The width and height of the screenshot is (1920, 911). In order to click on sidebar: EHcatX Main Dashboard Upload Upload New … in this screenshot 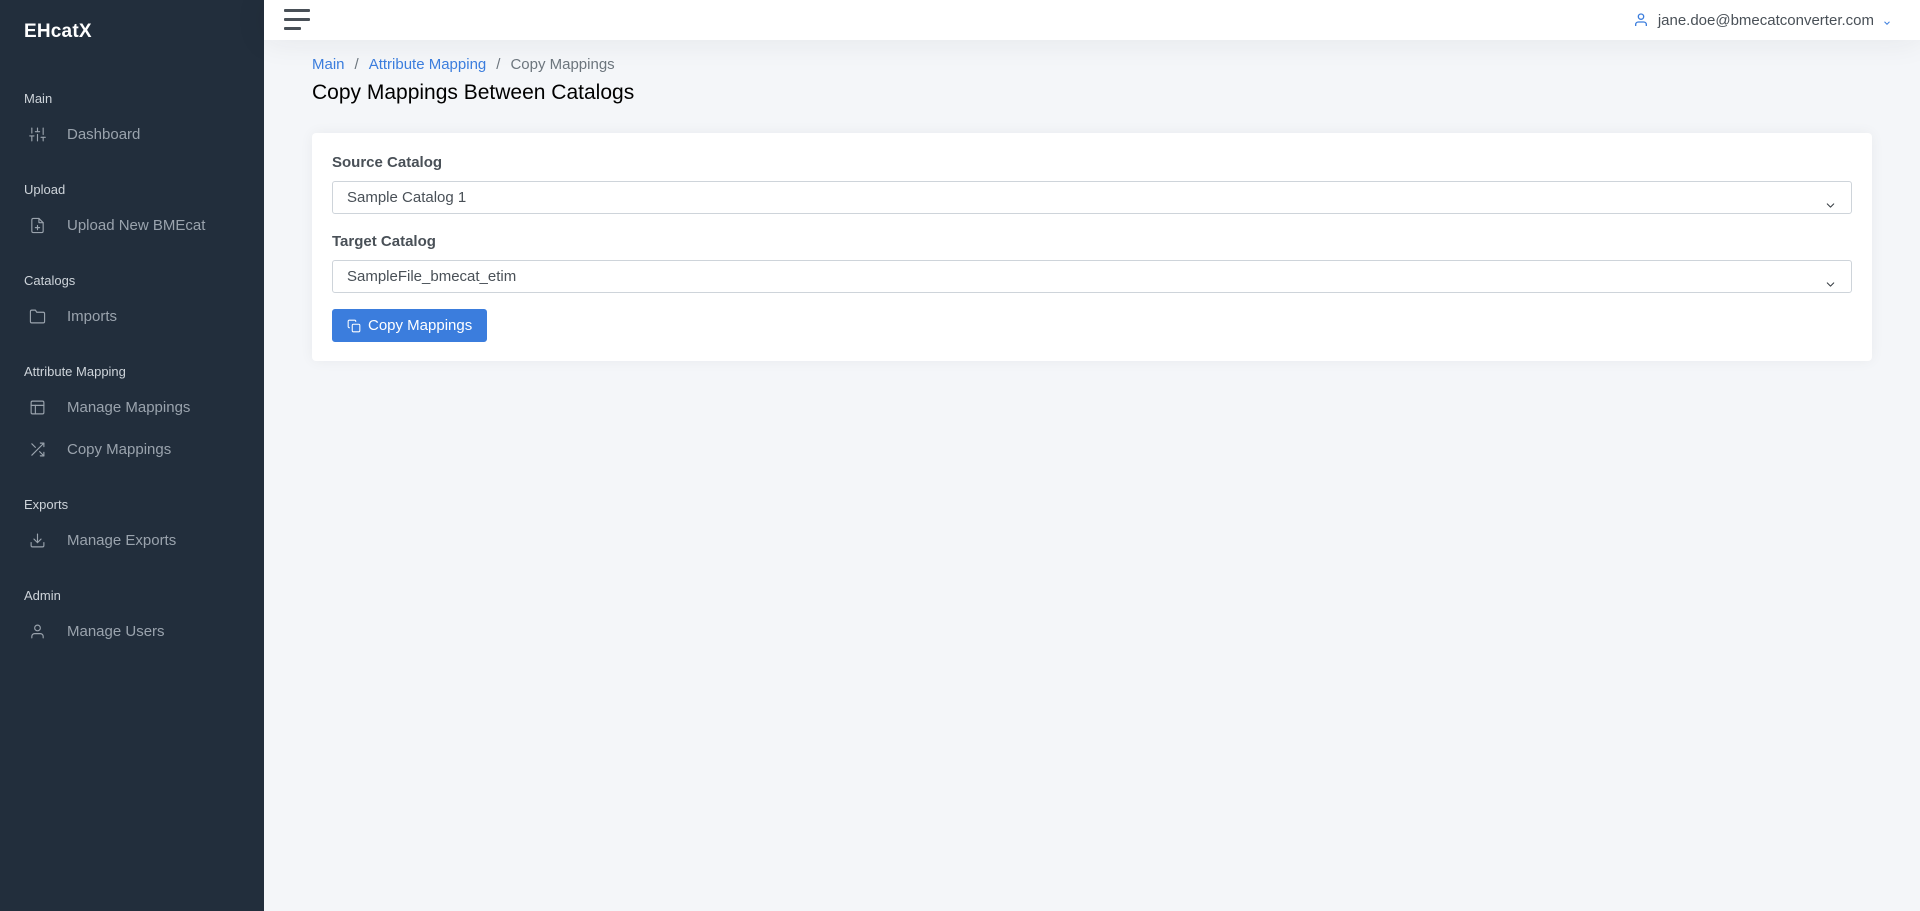, I will do `click(132, 455)`.